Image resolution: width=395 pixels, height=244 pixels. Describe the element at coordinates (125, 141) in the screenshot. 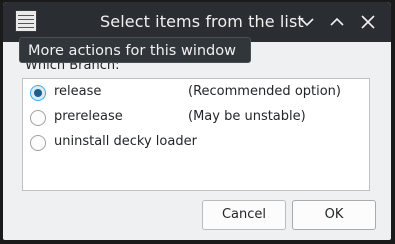

I see `option-label: uninstall decky loader` at that location.